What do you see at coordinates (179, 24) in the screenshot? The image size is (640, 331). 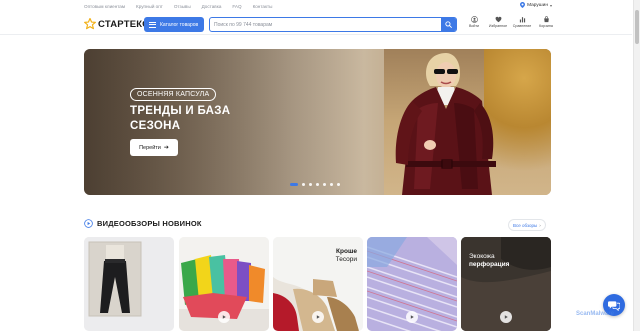 I see `catalog-label: Каталог товаров` at bounding box center [179, 24].